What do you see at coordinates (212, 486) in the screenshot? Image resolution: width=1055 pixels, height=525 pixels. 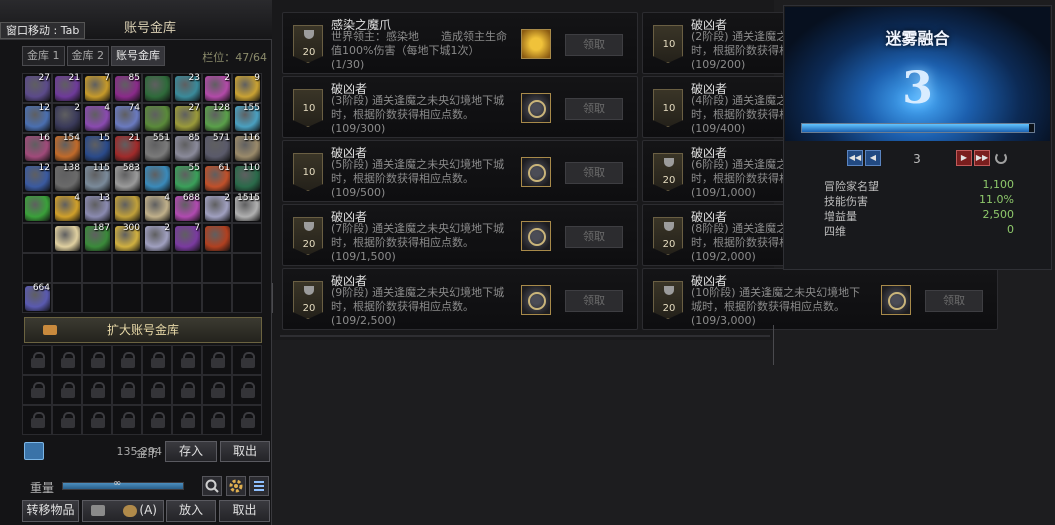 I see `search-button` at bounding box center [212, 486].